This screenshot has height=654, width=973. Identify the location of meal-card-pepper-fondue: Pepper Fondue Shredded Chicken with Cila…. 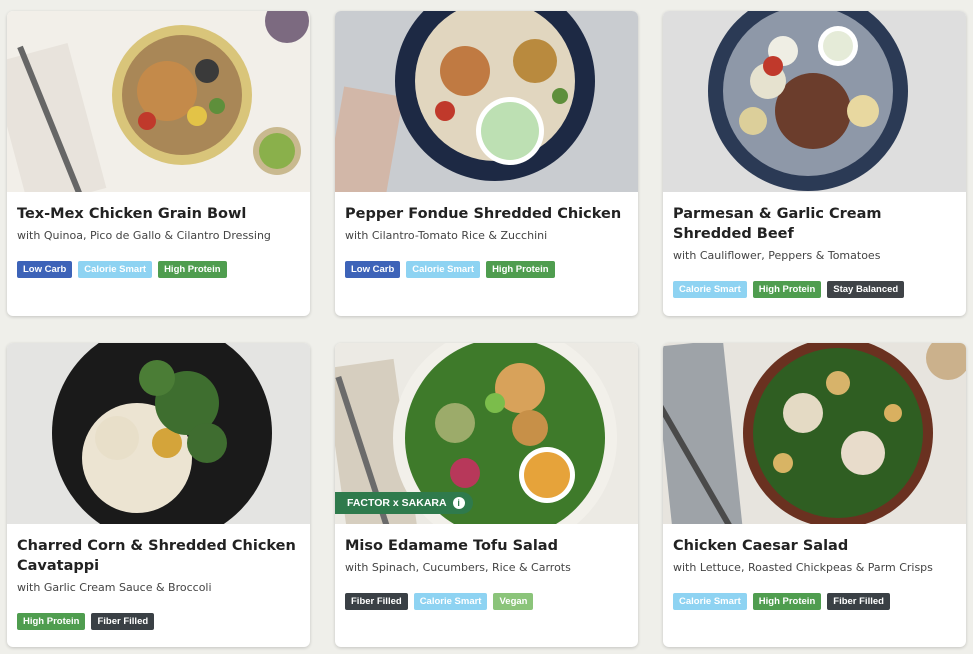
(486, 163).